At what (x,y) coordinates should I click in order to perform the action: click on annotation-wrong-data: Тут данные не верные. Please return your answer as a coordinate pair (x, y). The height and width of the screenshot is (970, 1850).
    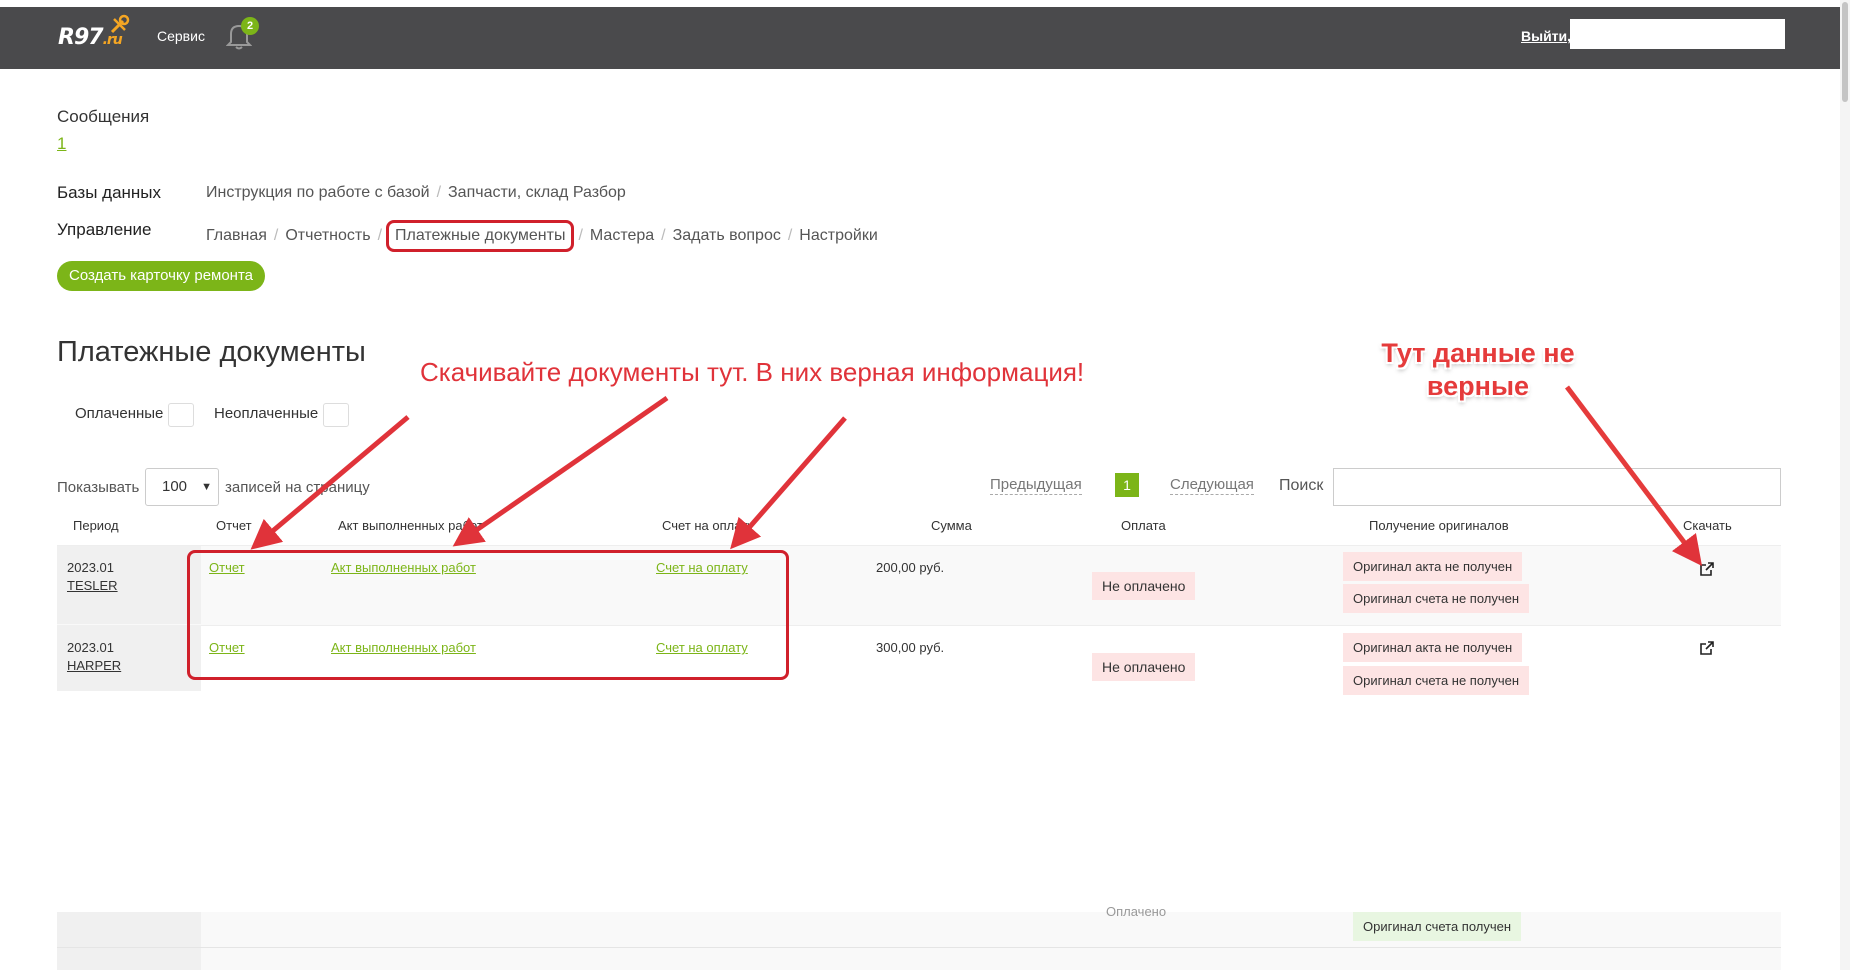
    Looking at the image, I should click on (1478, 369).